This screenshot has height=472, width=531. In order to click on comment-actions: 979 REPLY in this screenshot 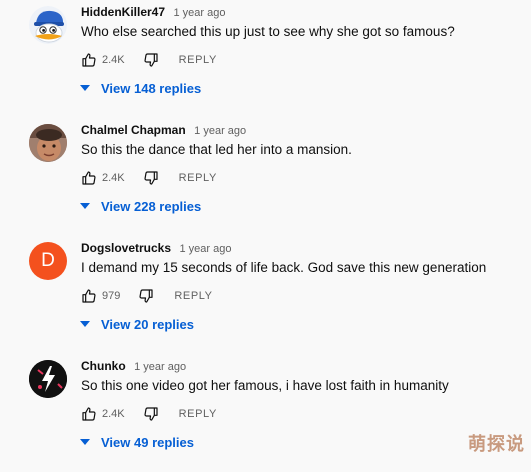, I will do `click(147, 296)`.